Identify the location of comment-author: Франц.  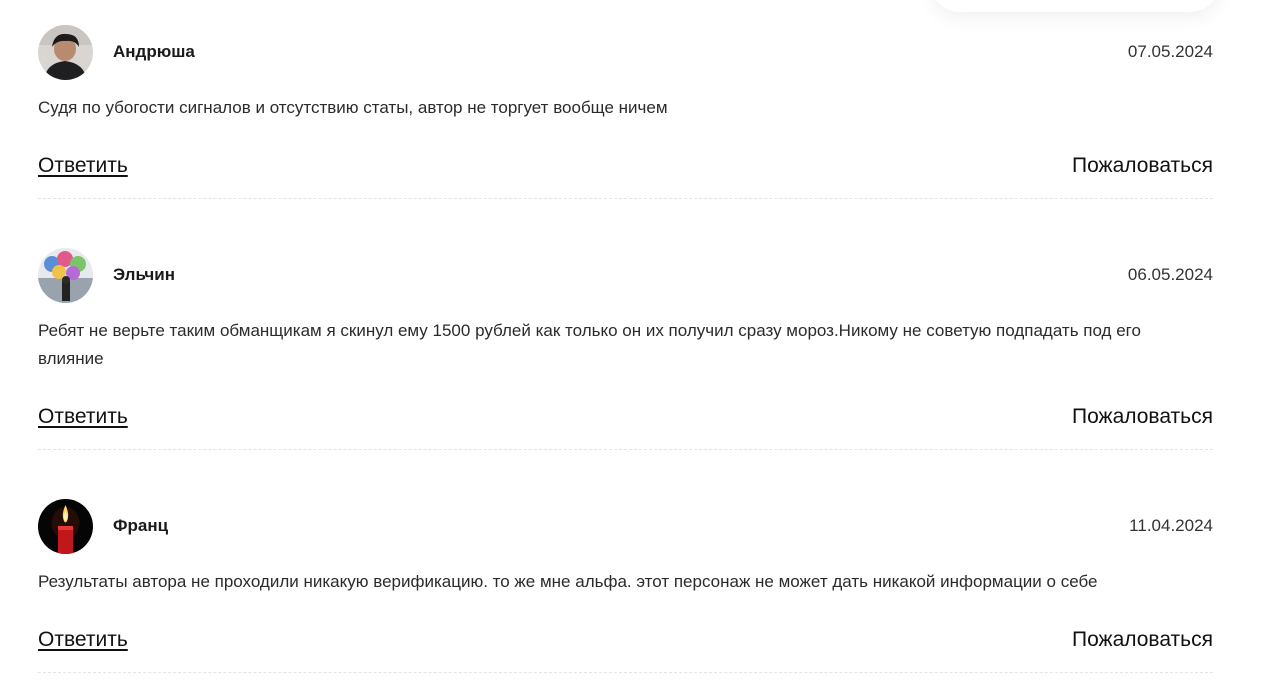
(141, 525).